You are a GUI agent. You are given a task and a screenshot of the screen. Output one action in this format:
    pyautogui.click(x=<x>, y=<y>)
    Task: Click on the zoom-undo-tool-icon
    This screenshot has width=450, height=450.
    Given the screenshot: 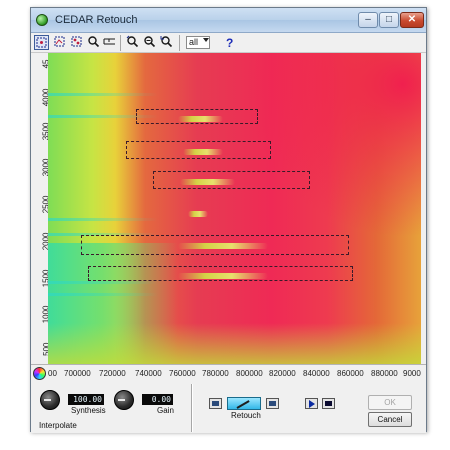 What is the action you would take?
    pyautogui.click(x=166, y=42)
    